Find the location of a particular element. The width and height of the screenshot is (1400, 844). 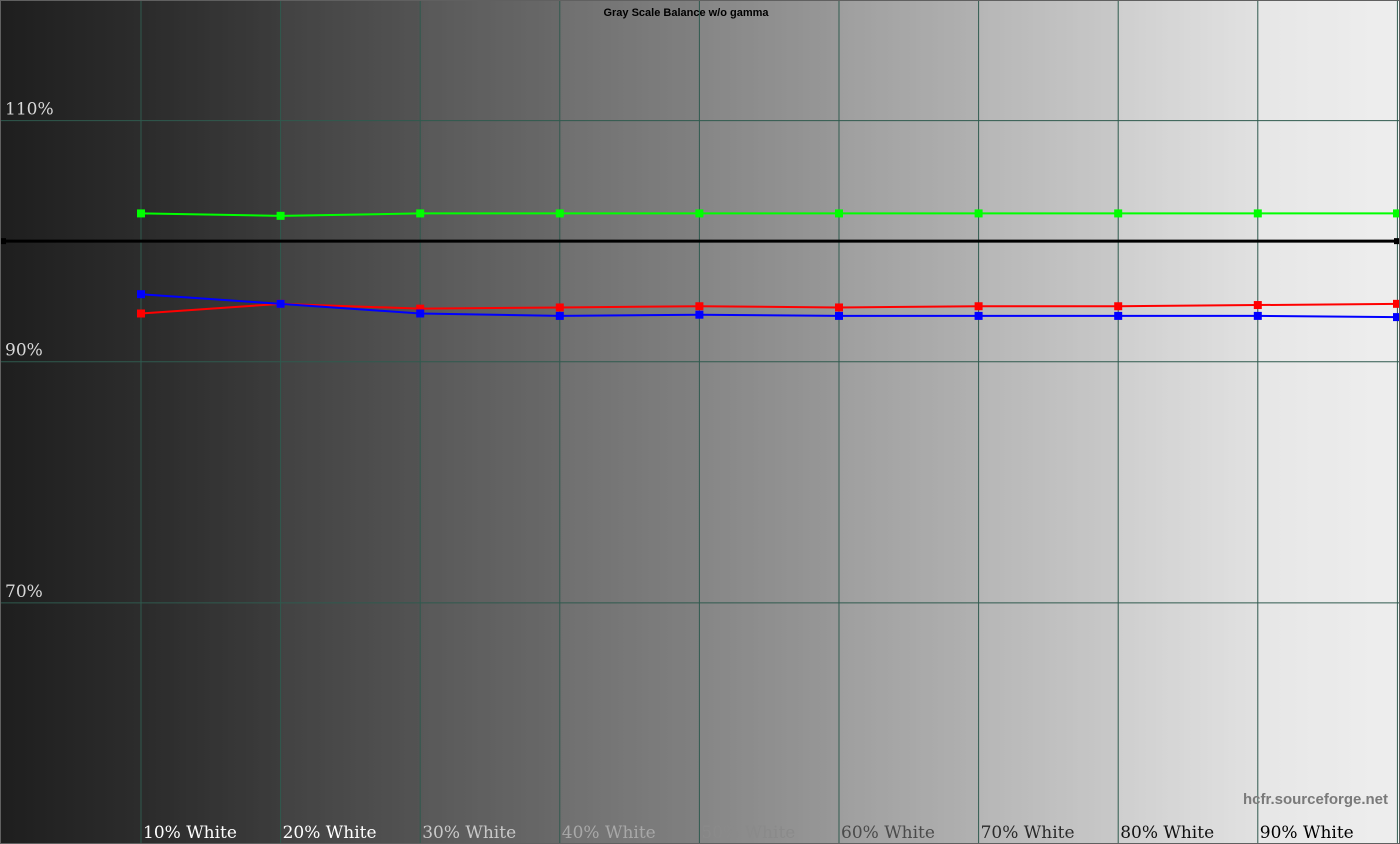

x-tick-label: 90% White is located at coordinates (1307, 833).